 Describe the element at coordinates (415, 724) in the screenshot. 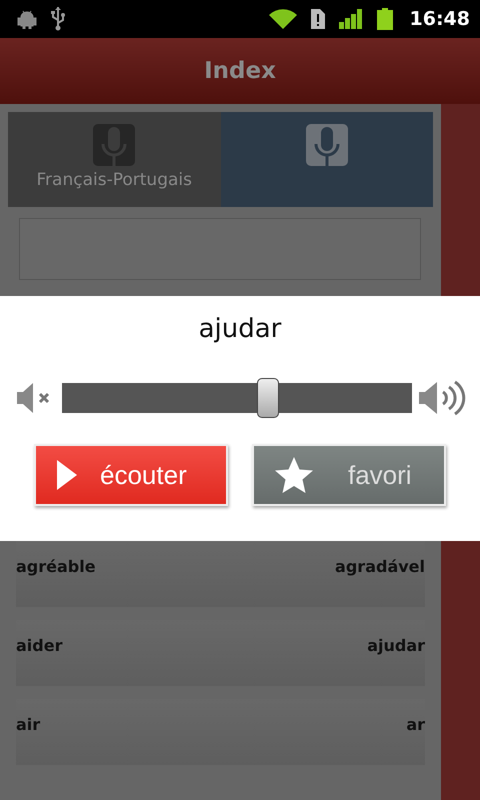

I see `portuguese-word: ar` at that location.